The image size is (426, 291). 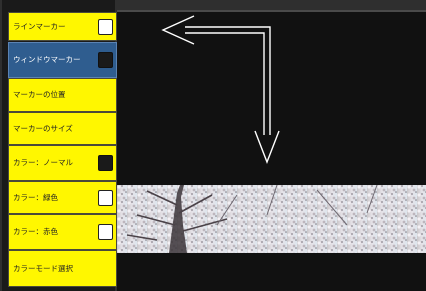 What do you see at coordinates (220, 89) in the screenshot?
I see `window-marker-arrows` at bounding box center [220, 89].